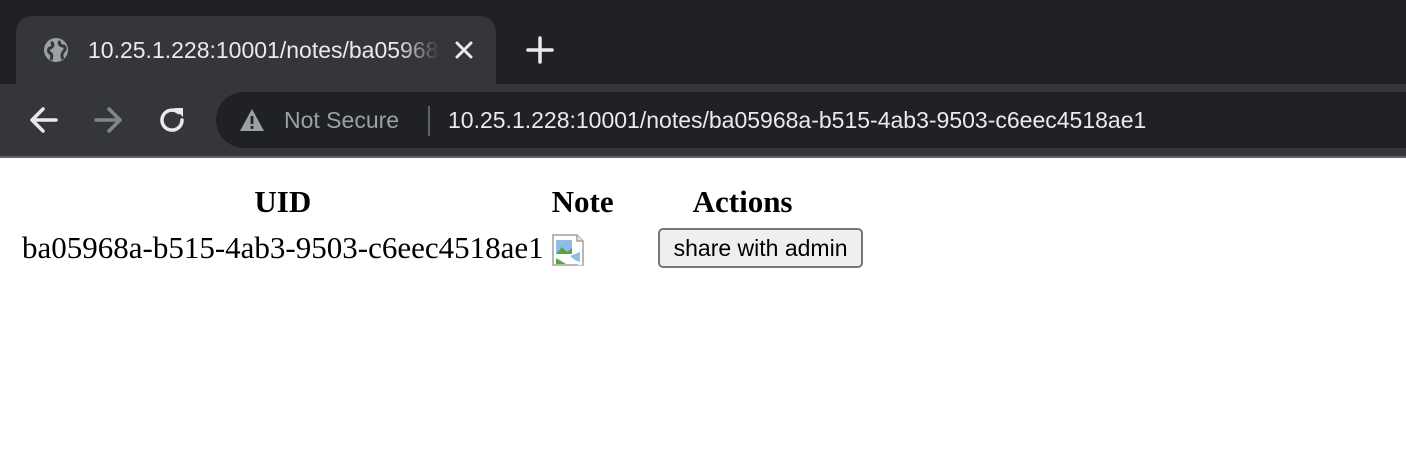  I want to click on table-header-row: UID Note Actions, so click(442, 202).